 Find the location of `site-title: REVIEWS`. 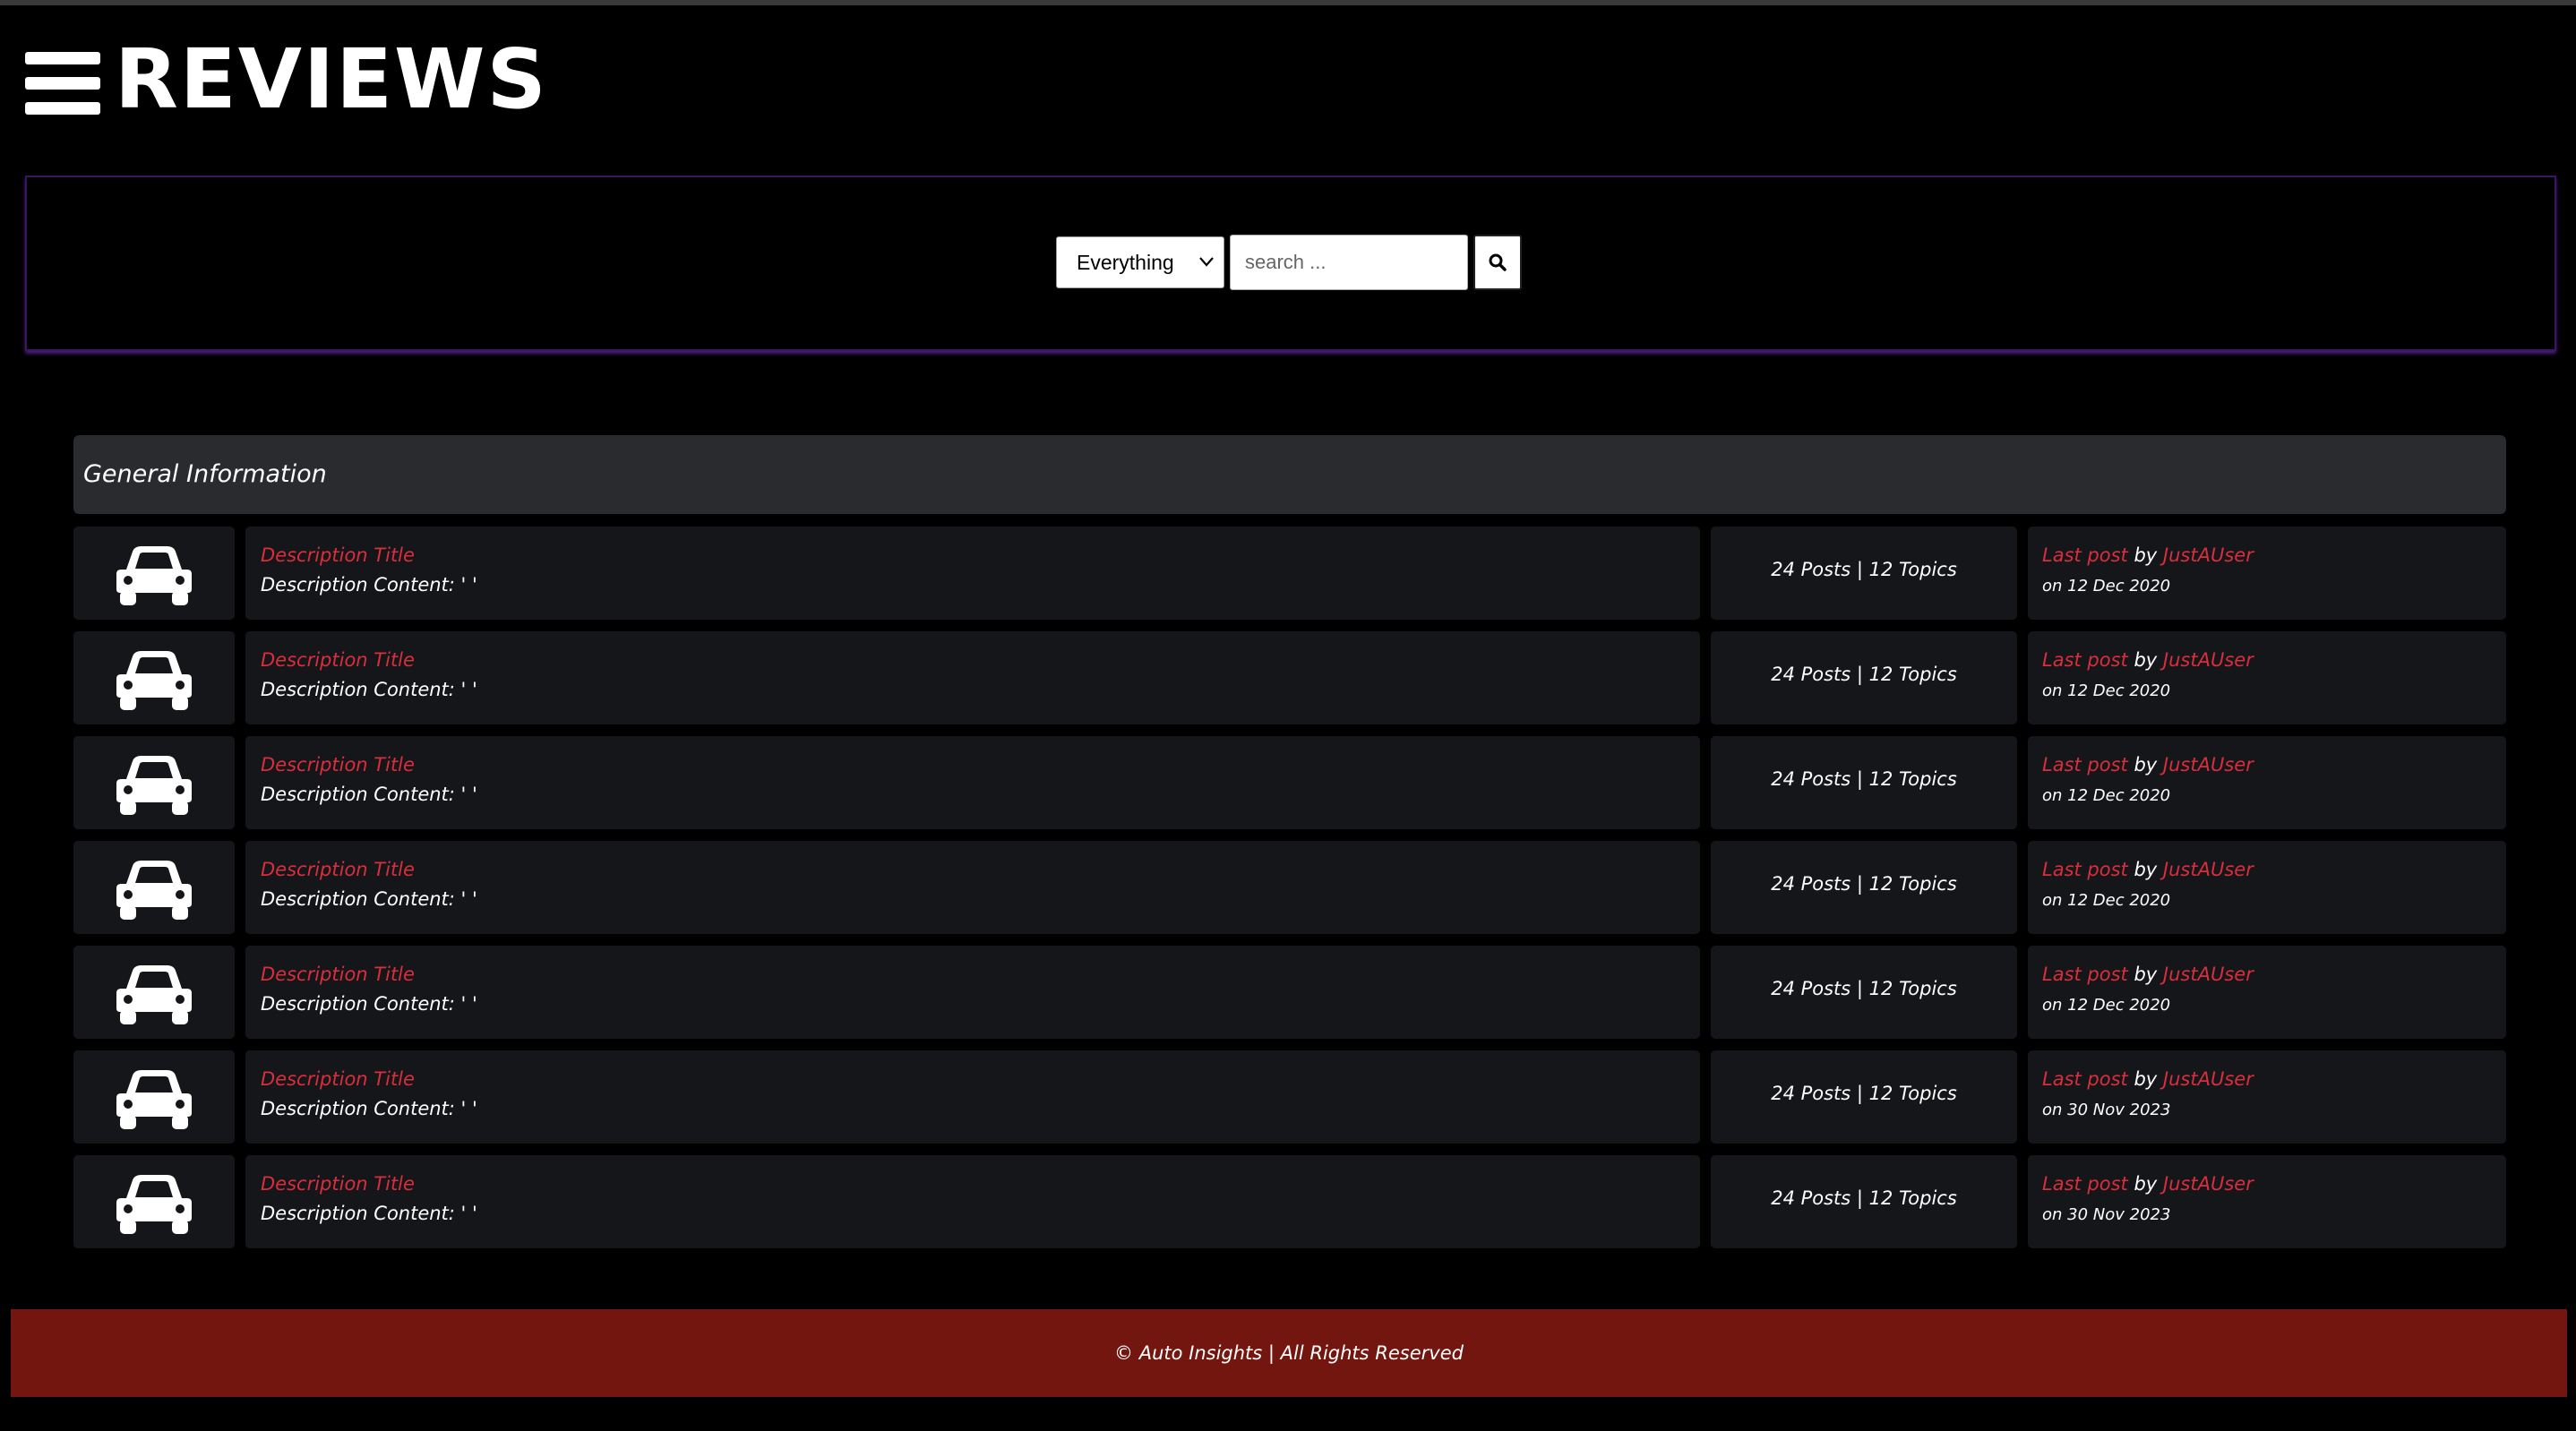

site-title: REVIEWS is located at coordinates (331, 79).